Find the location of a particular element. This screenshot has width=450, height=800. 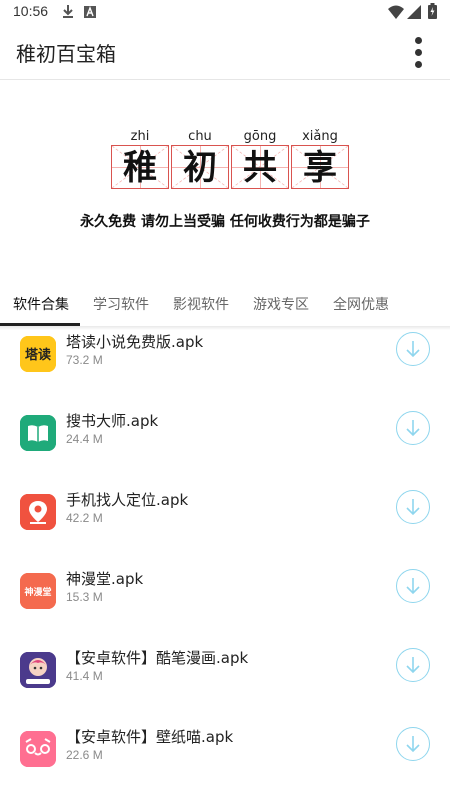

location-pin-icon is located at coordinates (38, 512).